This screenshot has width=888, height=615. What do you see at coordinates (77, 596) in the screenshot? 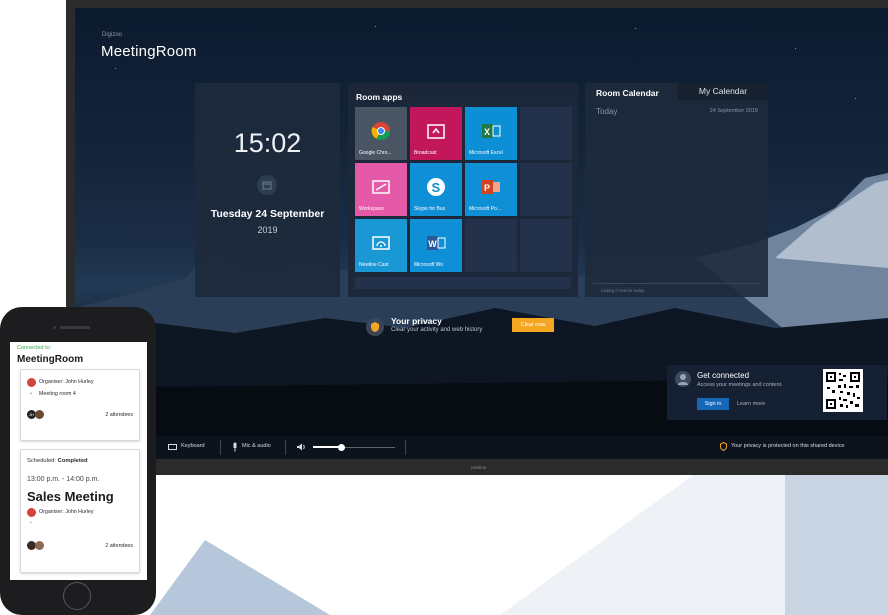
I see `home-button` at bounding box center [77, 596].